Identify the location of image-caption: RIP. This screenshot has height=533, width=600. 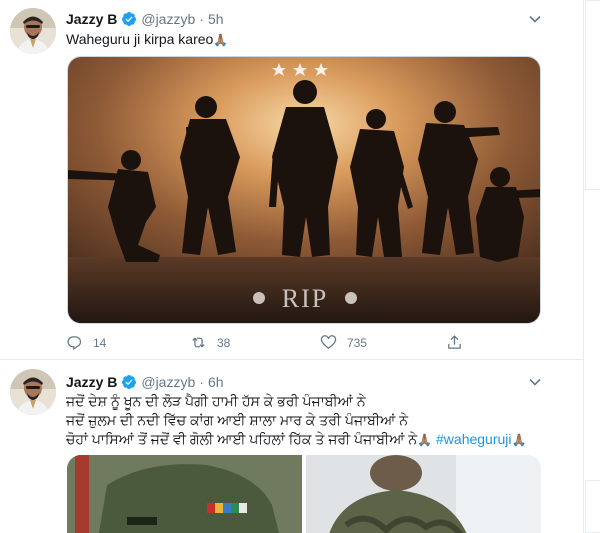
(305, 298).